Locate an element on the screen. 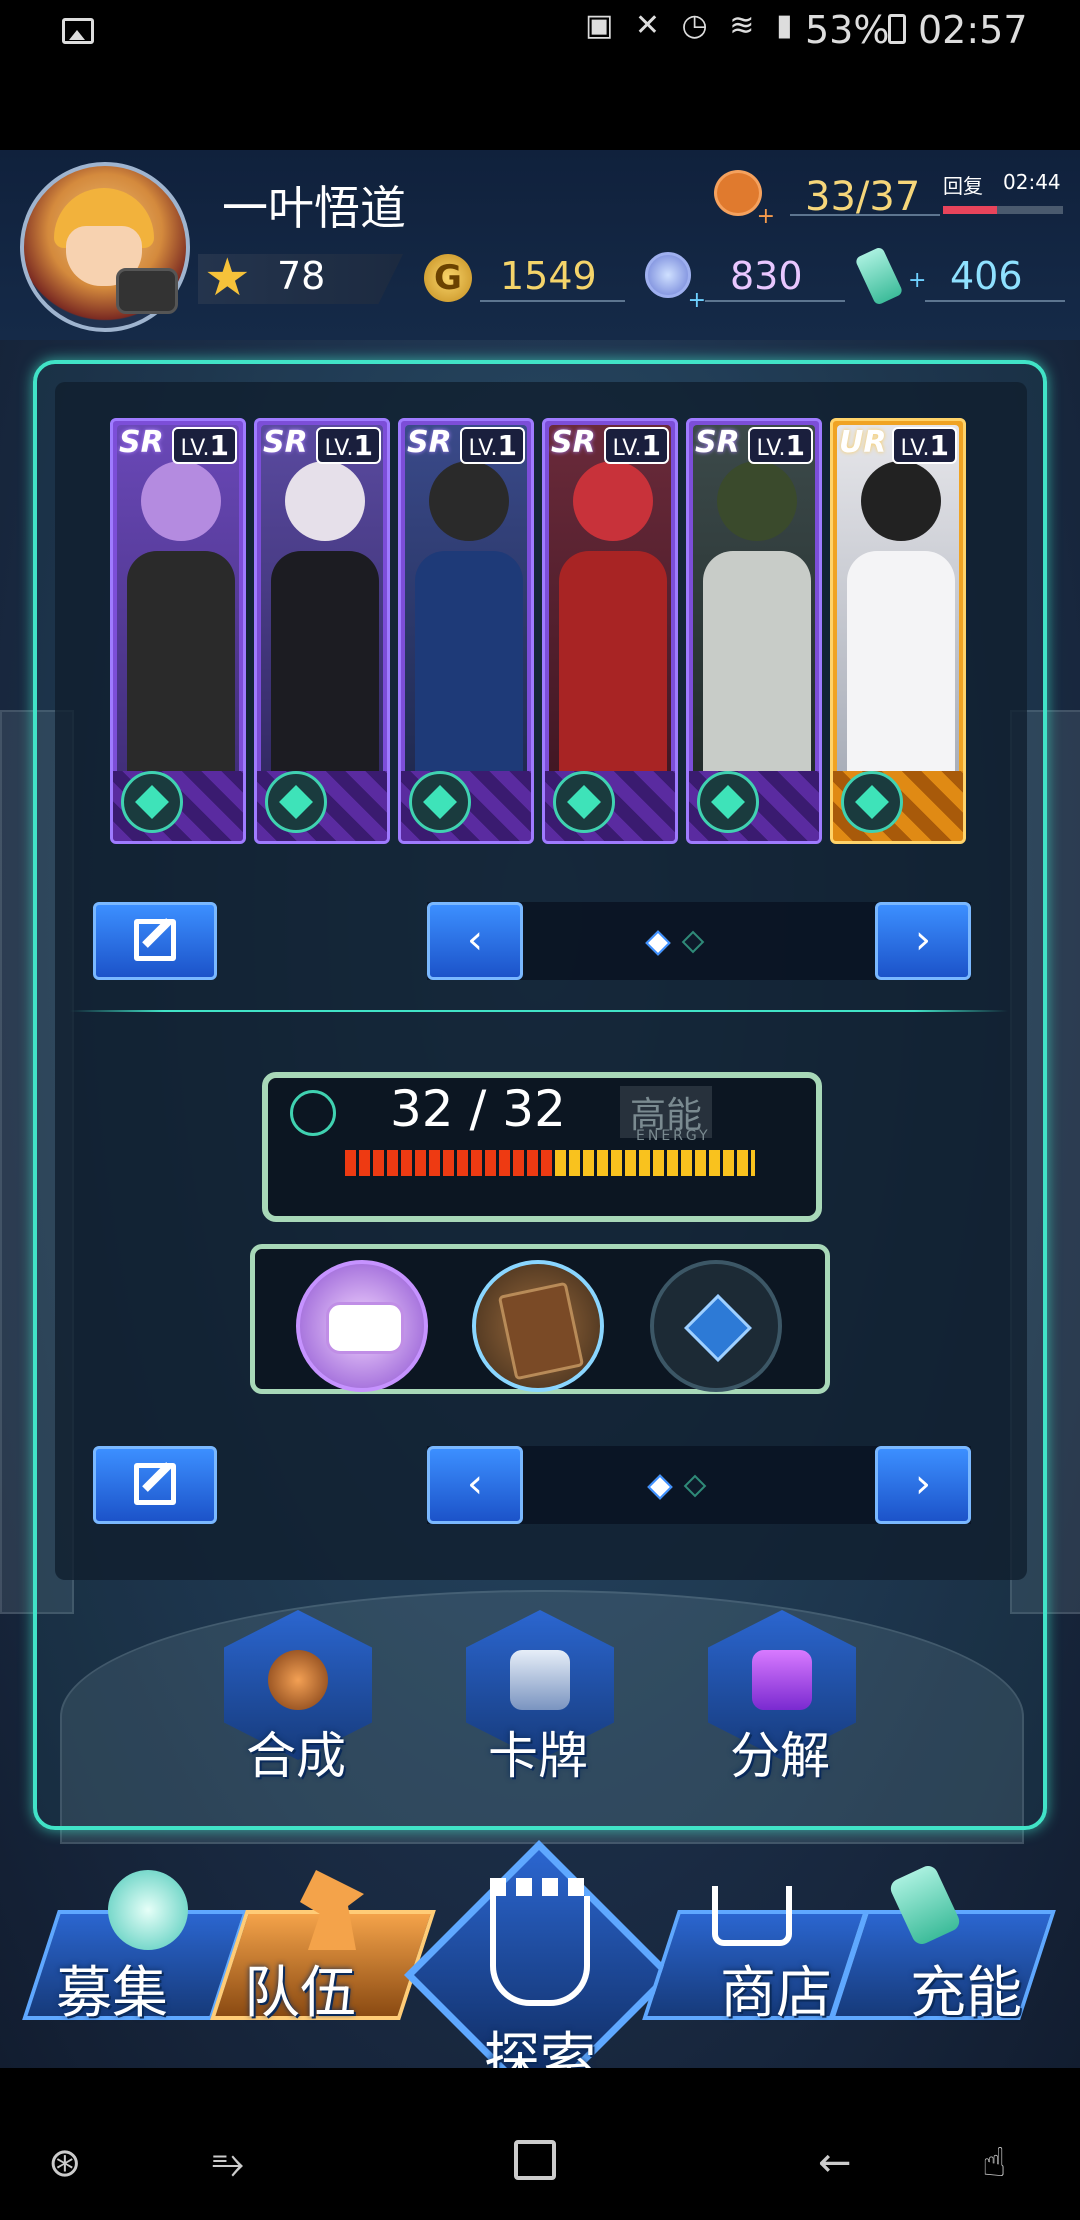  clock: 02:57 is located at coordinates (973, 30).